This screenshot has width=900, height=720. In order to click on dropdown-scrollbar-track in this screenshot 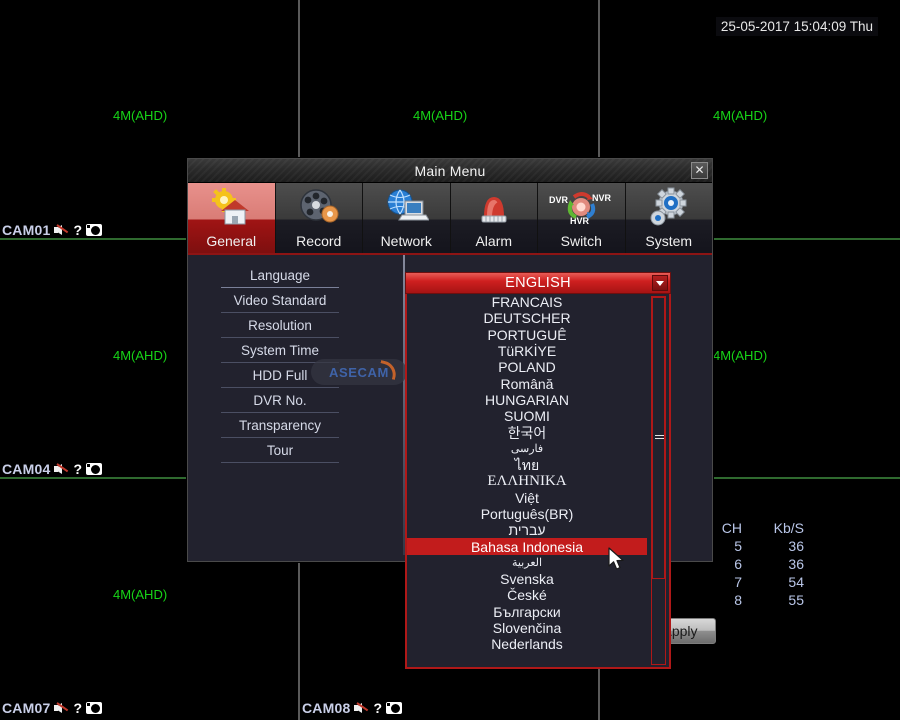, I will do `click(658, 480)`.